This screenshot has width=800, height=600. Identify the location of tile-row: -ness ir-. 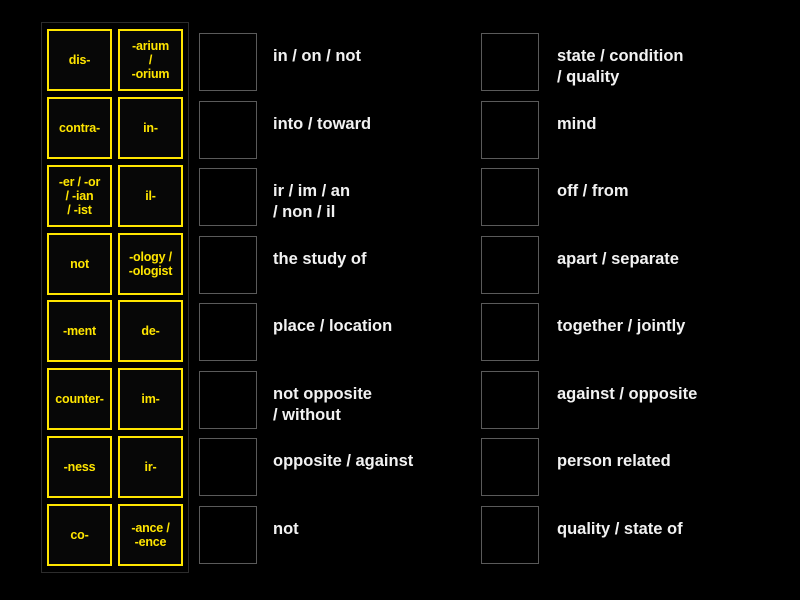
(115, 467).